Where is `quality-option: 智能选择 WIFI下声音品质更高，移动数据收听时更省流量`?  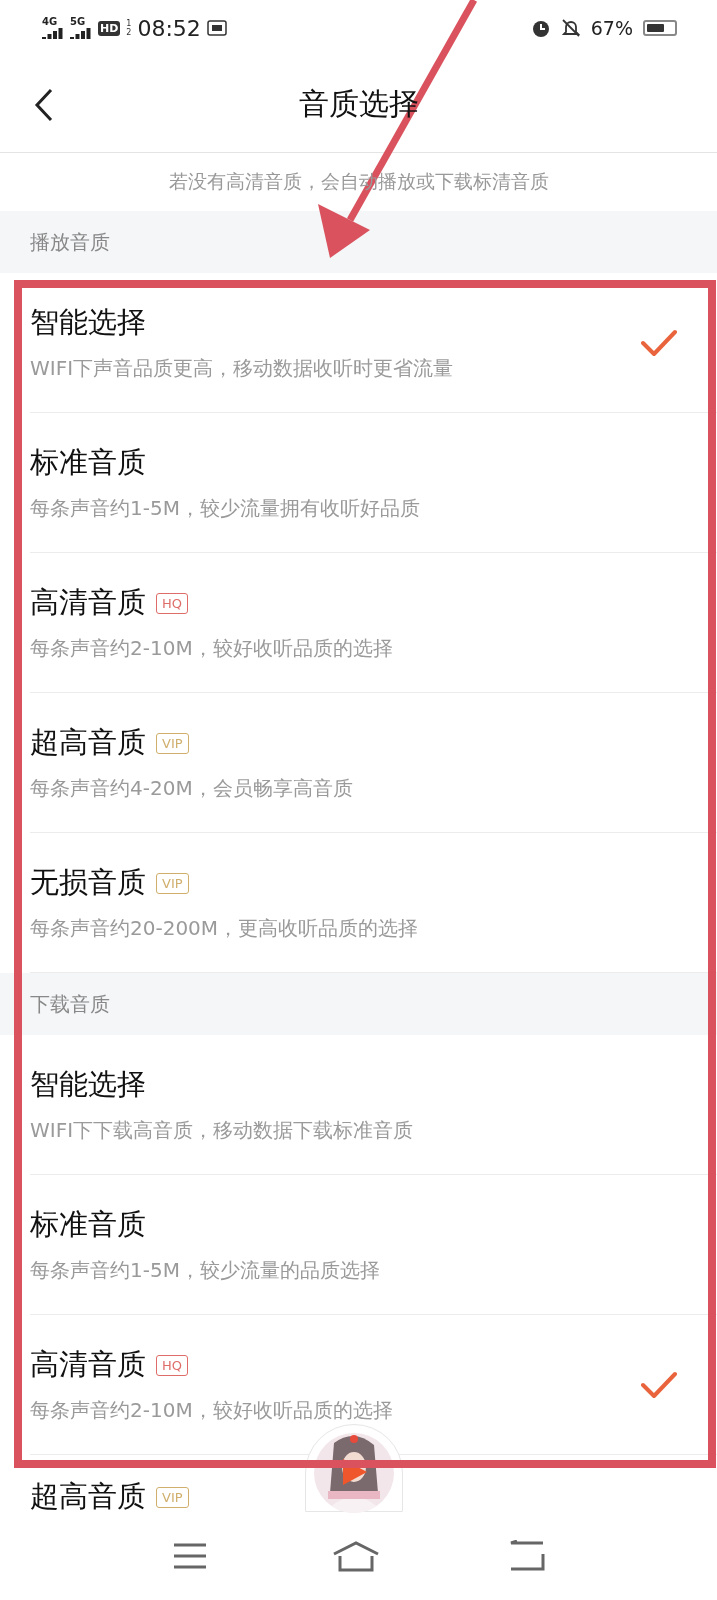
quality-option: 智能选择 WIFI下声音品质更高，移动数据收听时更省流量 is located at coordinates (373, 343).